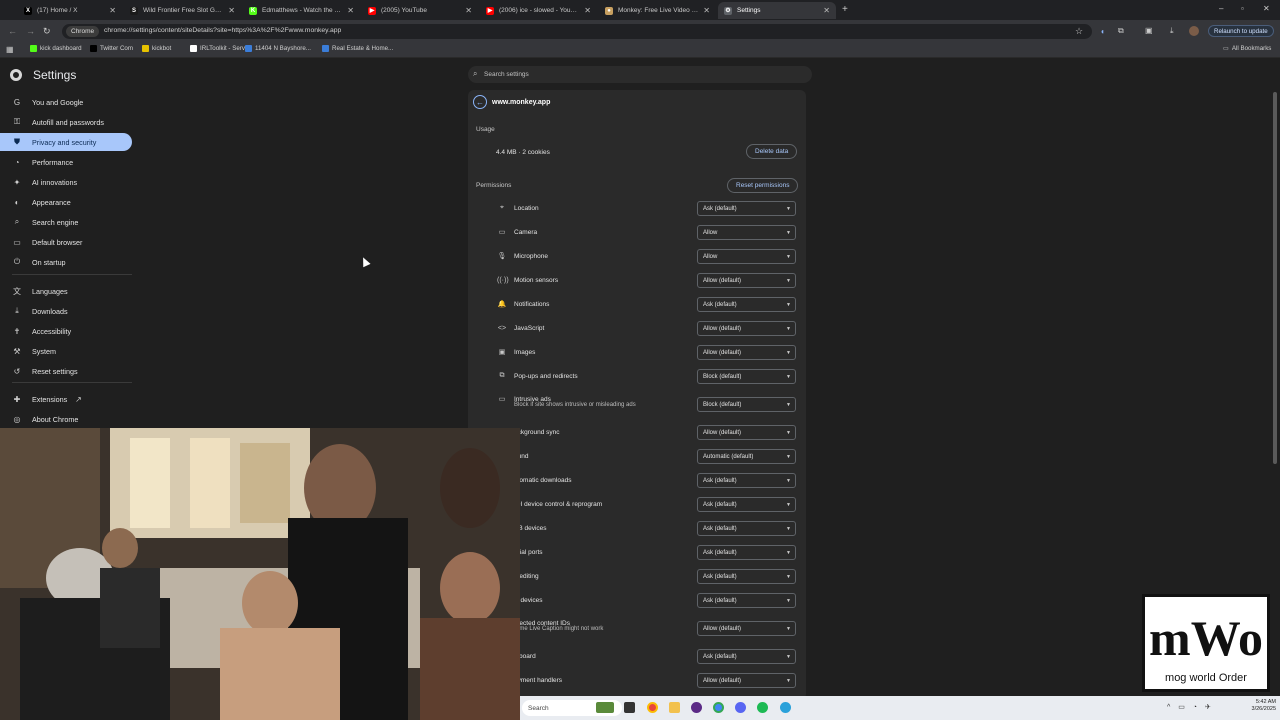  What do you see at coordinates (538, 10) in the screenshot?
I see `tab-4: ▶ (2006) ice - slowed - YouTube ✕` at bounding box center [538, 10].